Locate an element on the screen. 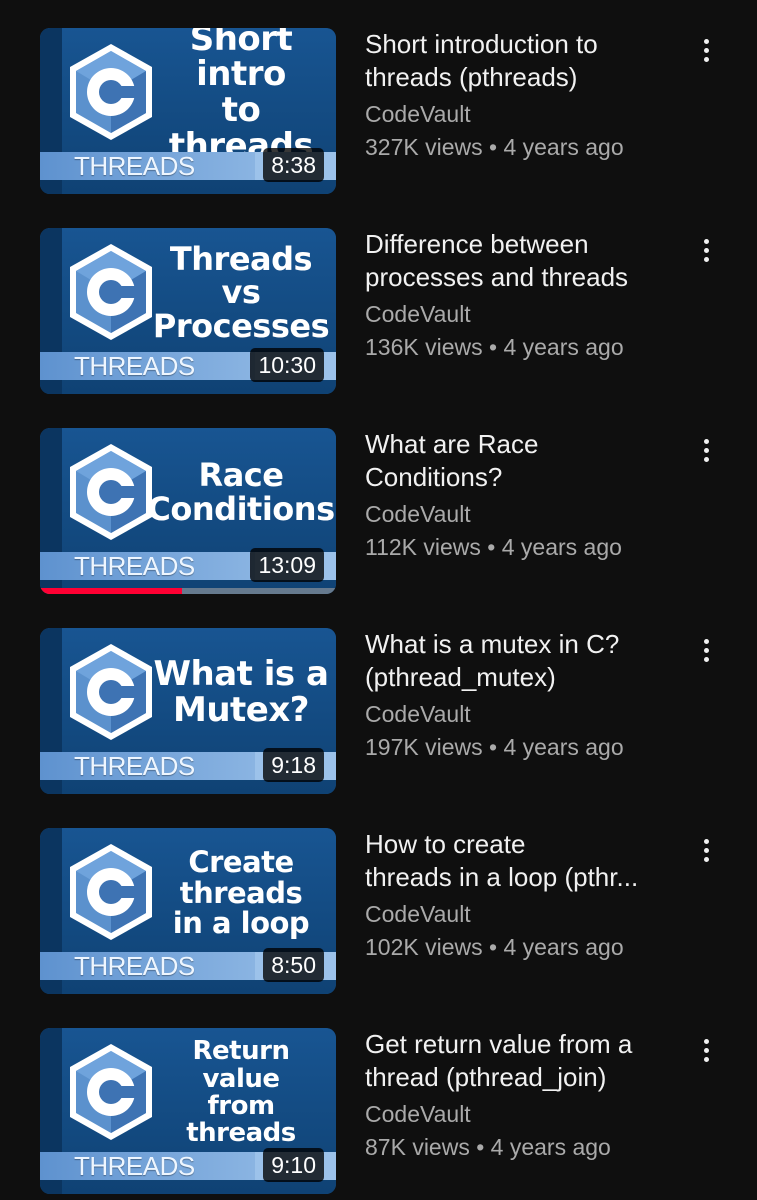 The width and height of the screenshot is (757, 1200). duration-badge: 9:18 is located at coordinates (293, 765).